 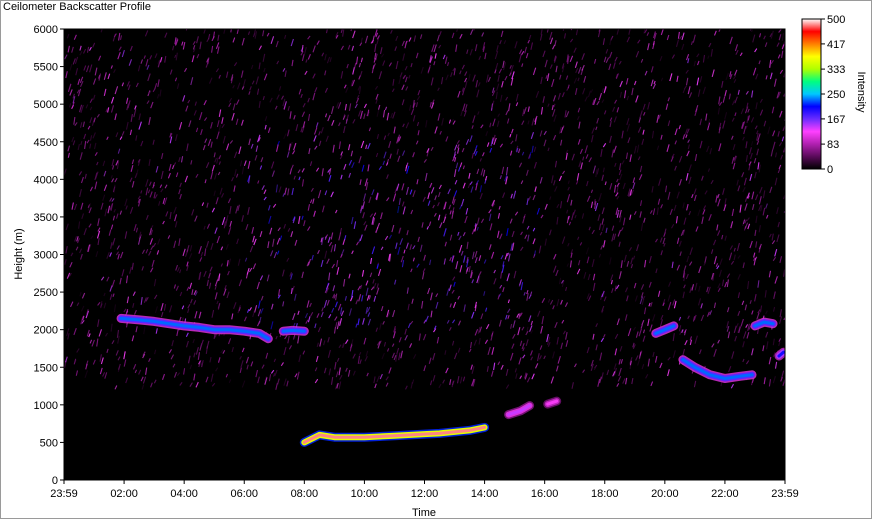 What do you see at coordinates (836, 95) in the screenshot?
I see `colorbar-tick-label: 250` at bounding box center [836, 95].